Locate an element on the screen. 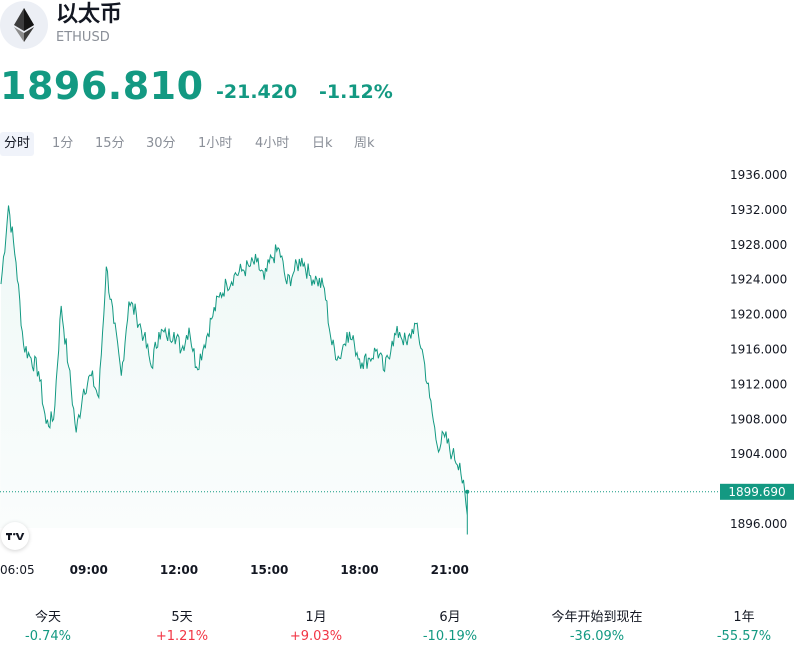 This screenshot has width=800, height=658. last-price-dot is located at coordinates (467, 491).